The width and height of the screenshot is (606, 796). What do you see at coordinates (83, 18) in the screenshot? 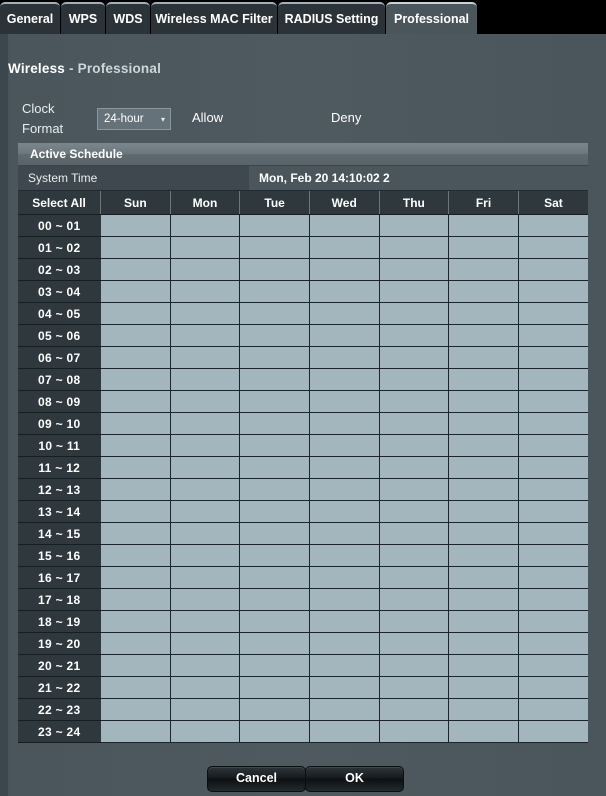
I see `tab-wps: WPS` at bounding box center [83, 18].